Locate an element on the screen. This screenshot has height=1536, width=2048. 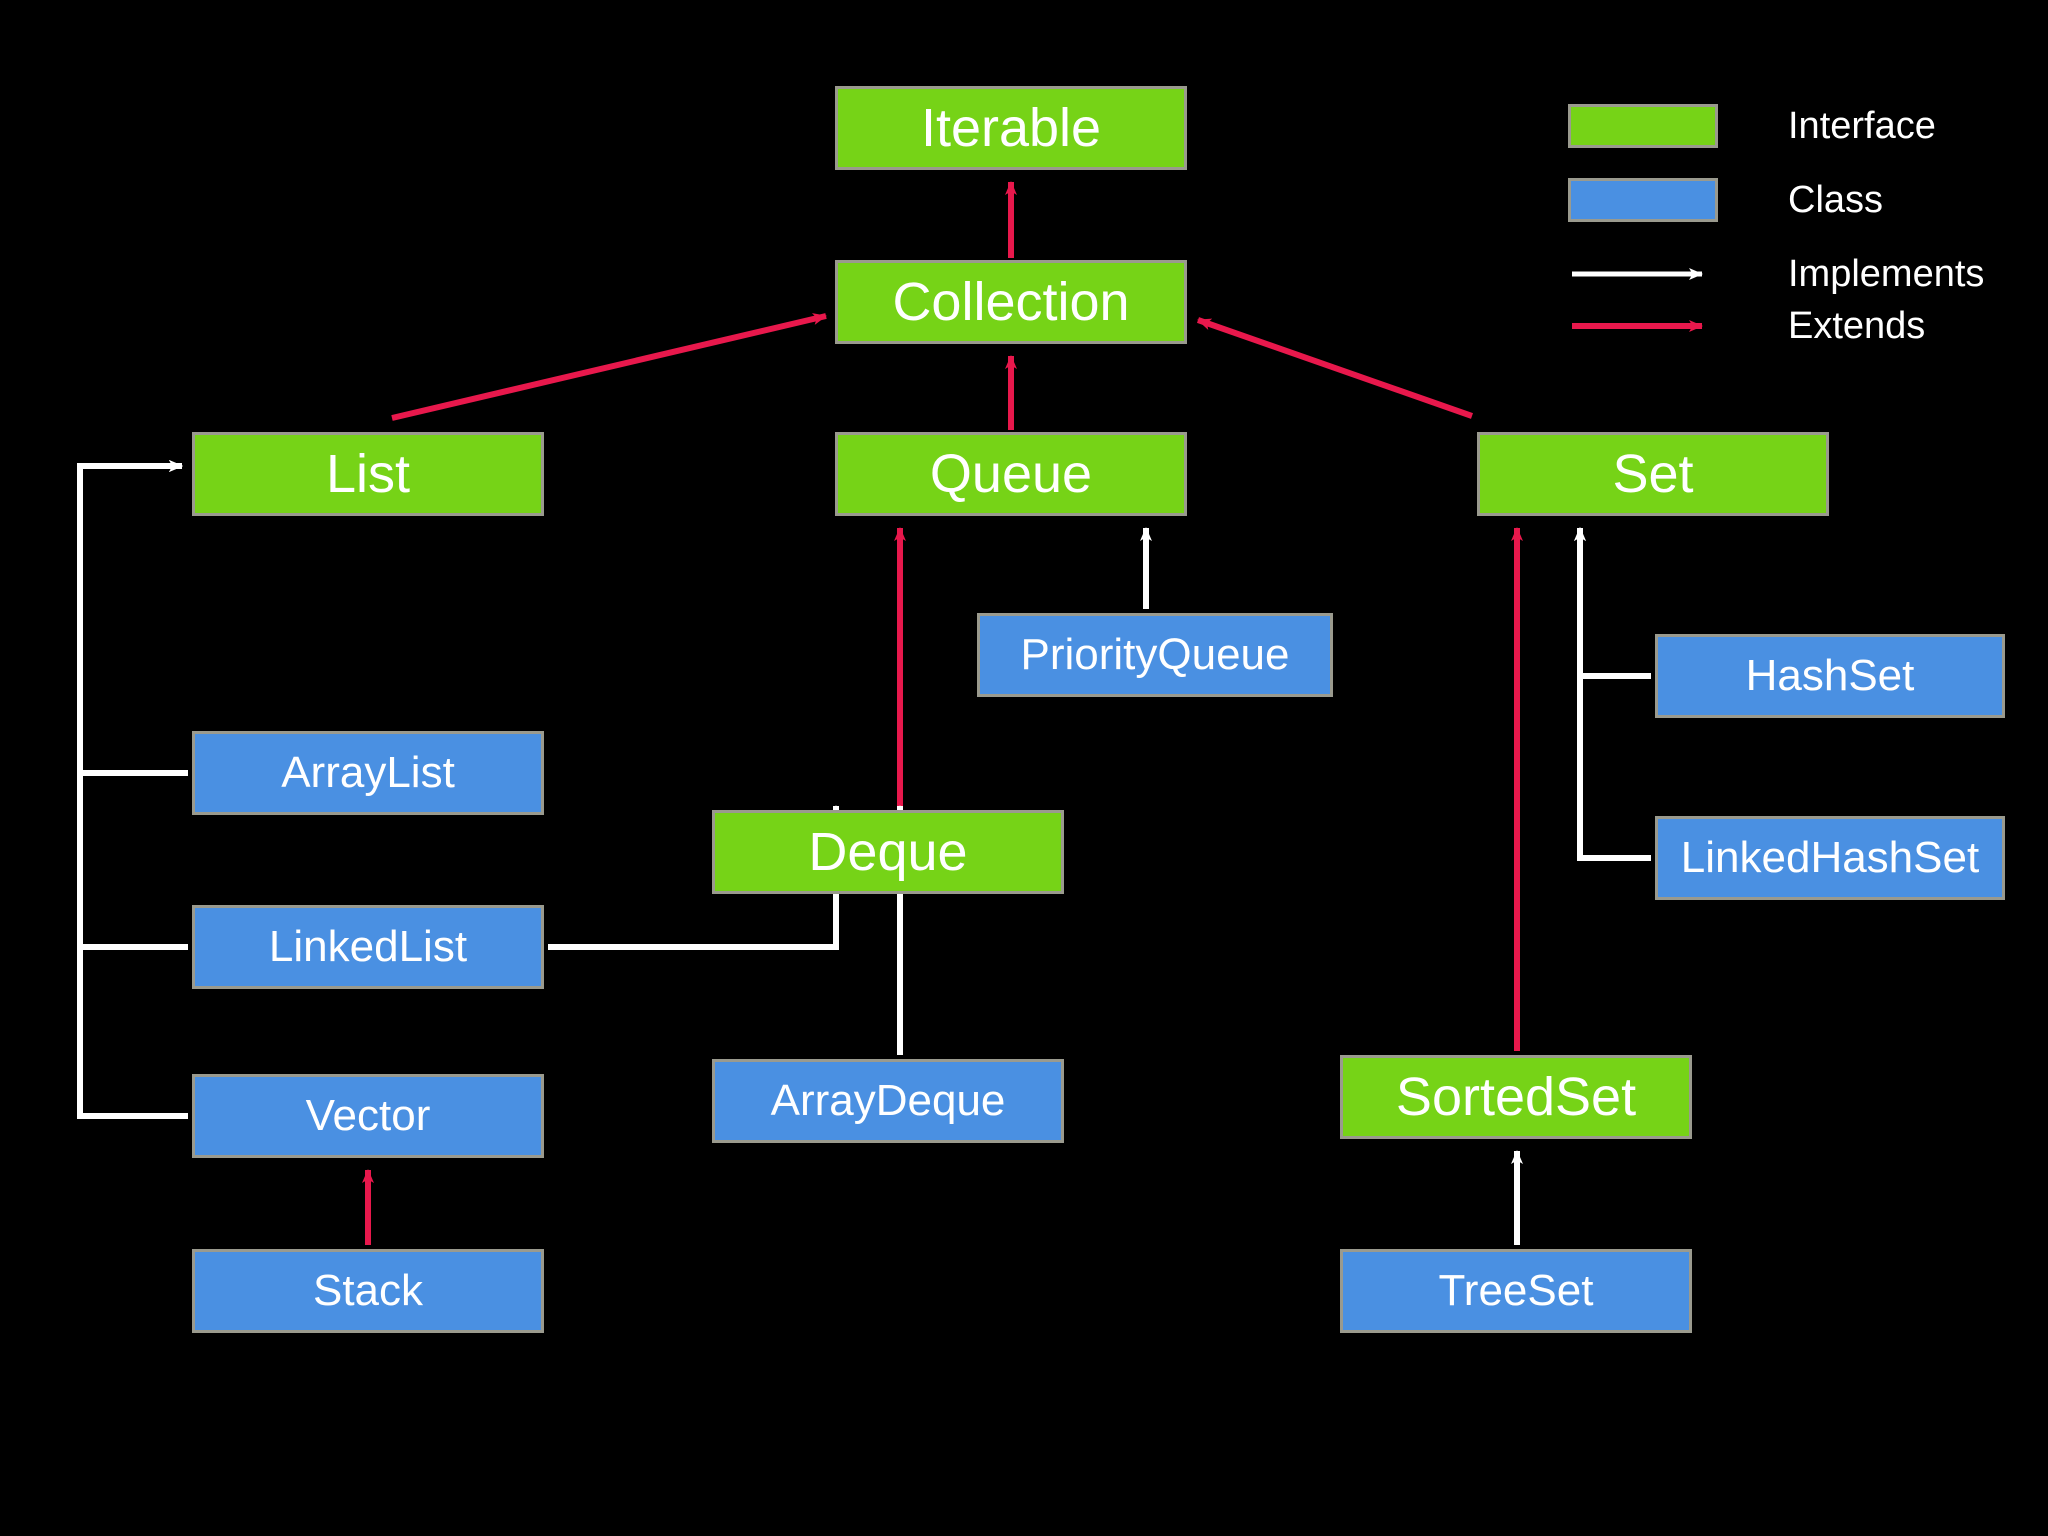
node-label-priorityqueue: PriorityQueue is located at coordinates (1155, 654).